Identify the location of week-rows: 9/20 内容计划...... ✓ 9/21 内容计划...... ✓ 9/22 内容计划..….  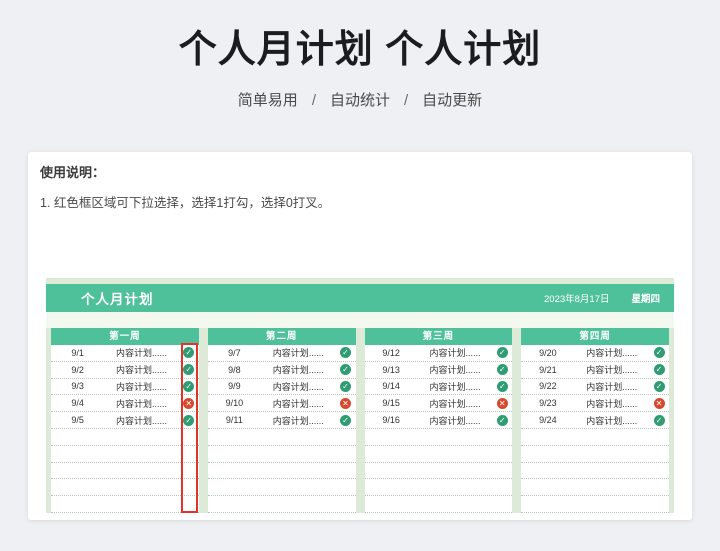
(595, 429).